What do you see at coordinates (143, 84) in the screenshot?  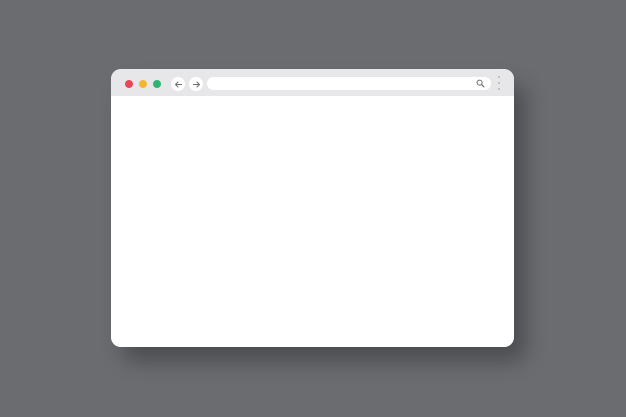 I see `minimize-window-button` at bounding box center [143, 84].